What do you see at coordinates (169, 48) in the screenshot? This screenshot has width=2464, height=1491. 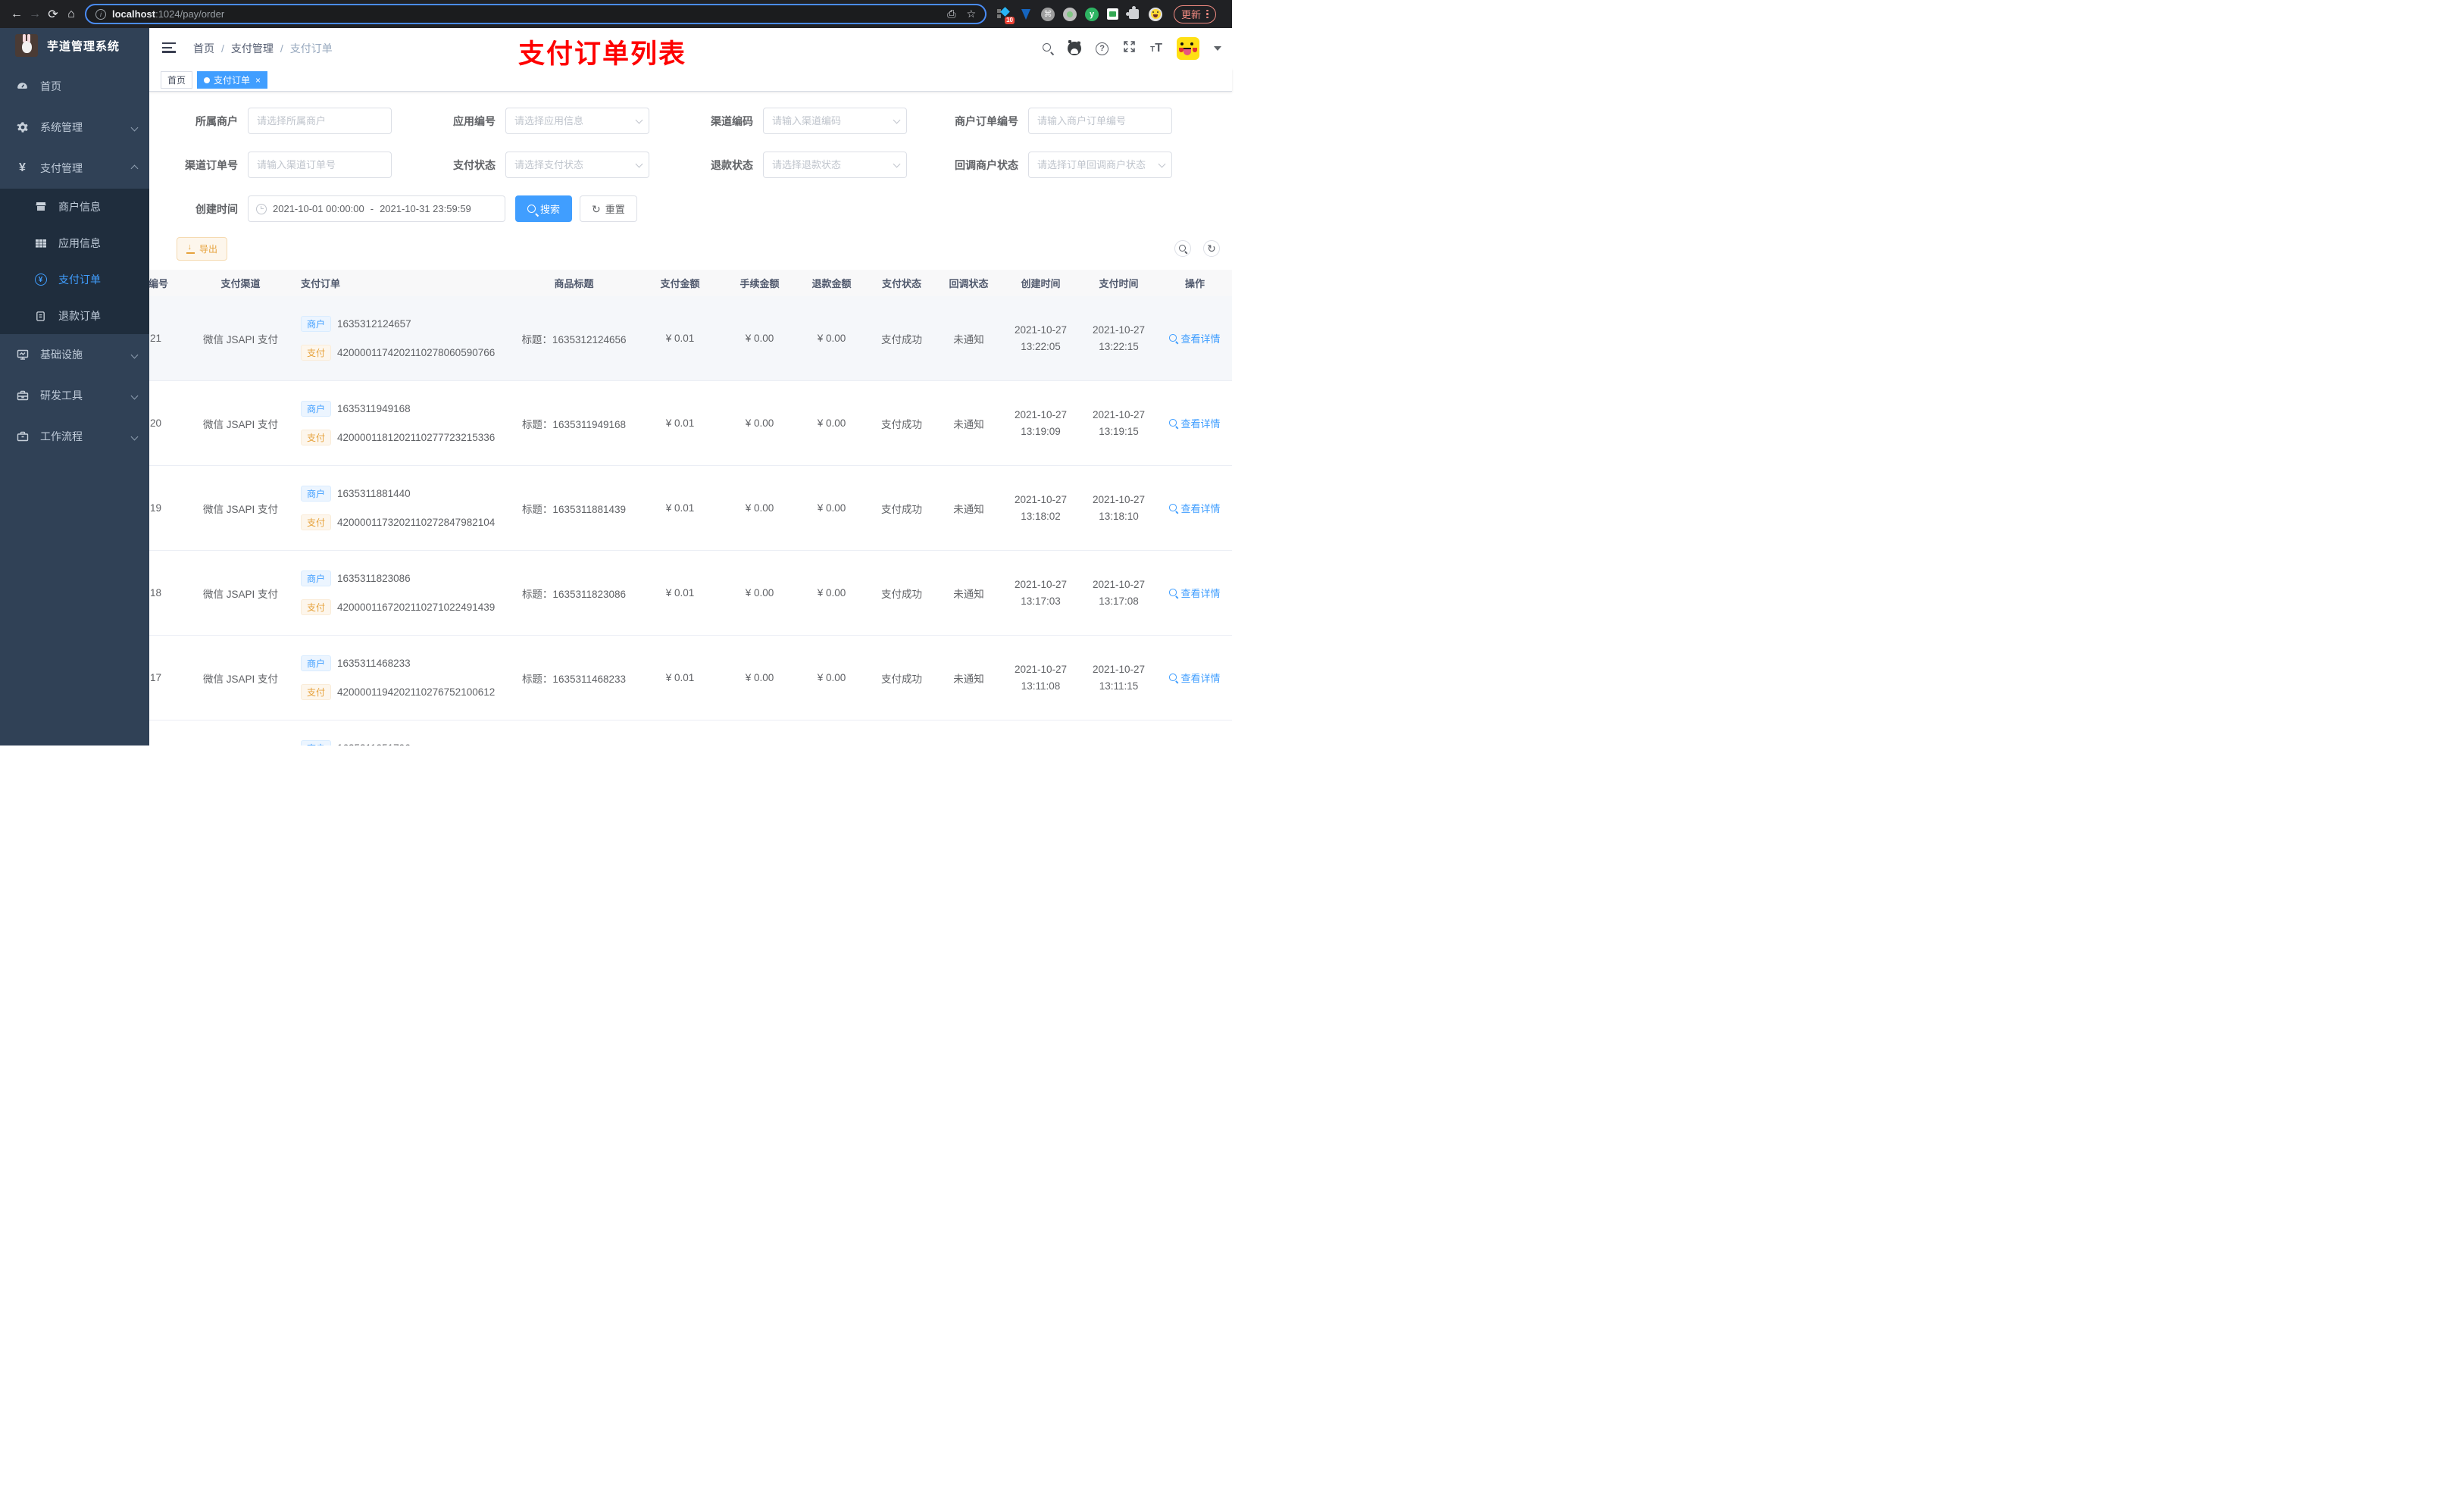 I see `sidebar-collapse-icon` at bounding box center [169, 48].